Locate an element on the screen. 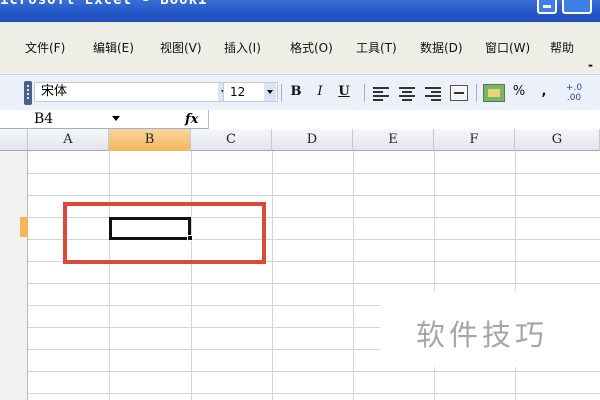 The image size is (600, 400). window-title: icrosoft Excel - Book1 is located at coordinates (104, 4).